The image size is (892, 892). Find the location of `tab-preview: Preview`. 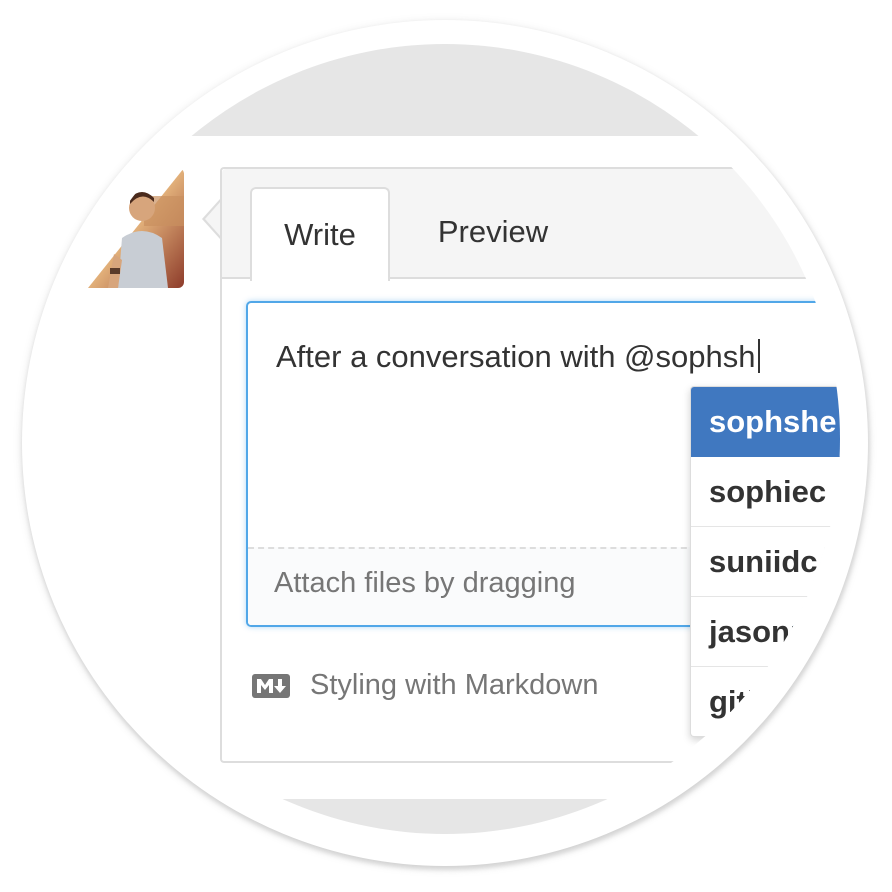

tab-preview: Preview is located at coordinates (493, 232).